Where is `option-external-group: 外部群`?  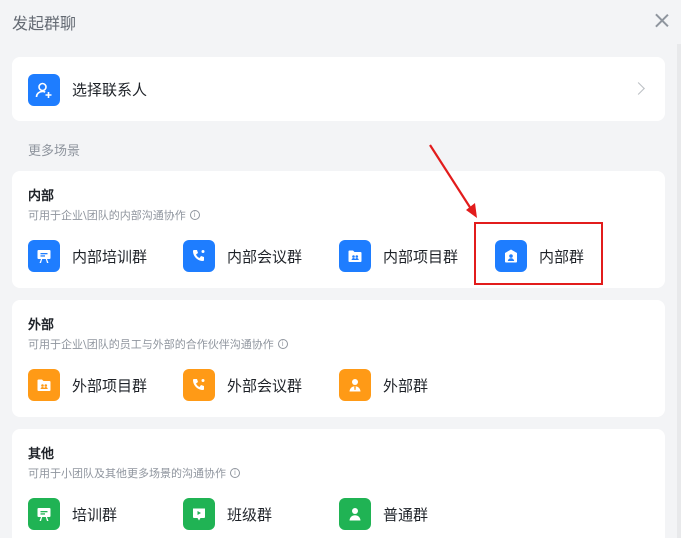 option-external-group: 外部群 is located at coordinates (383, 385).